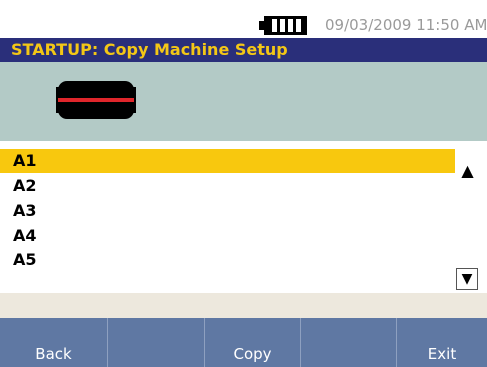  Describe the element at coordinates (227, 186) in the screenshot. I see `list-item-a2: A2` at that location.